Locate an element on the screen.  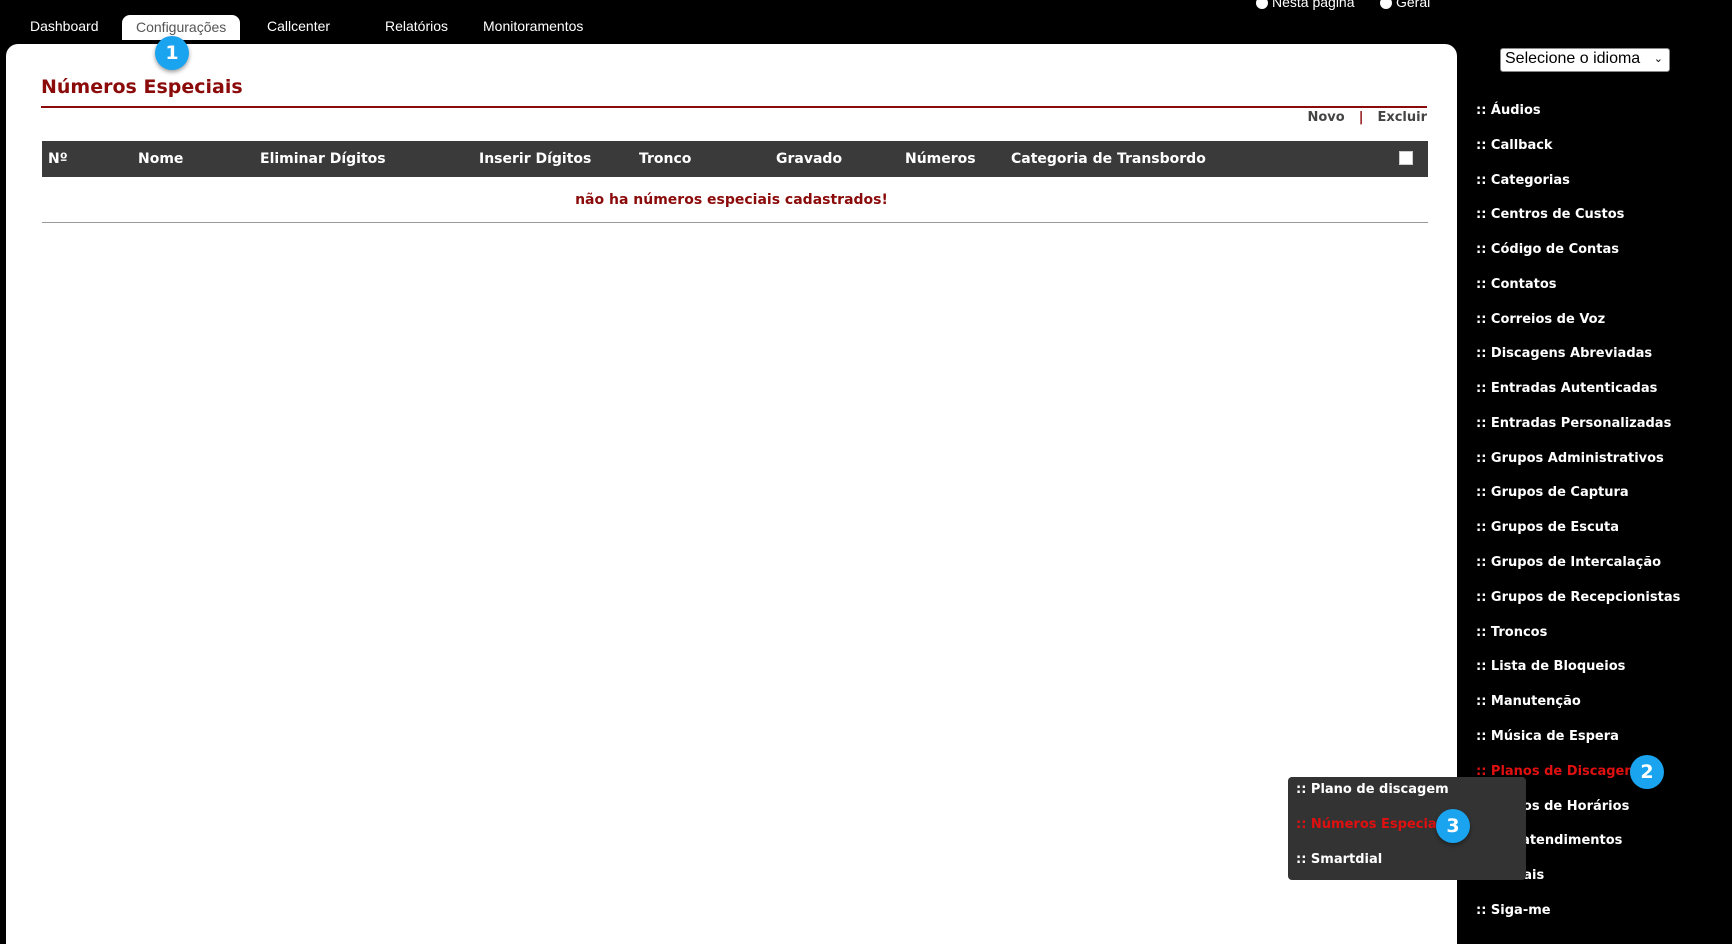
submenu-item-numeros-especiais: :: Números Especiais is located at coordinates (1372, 824).